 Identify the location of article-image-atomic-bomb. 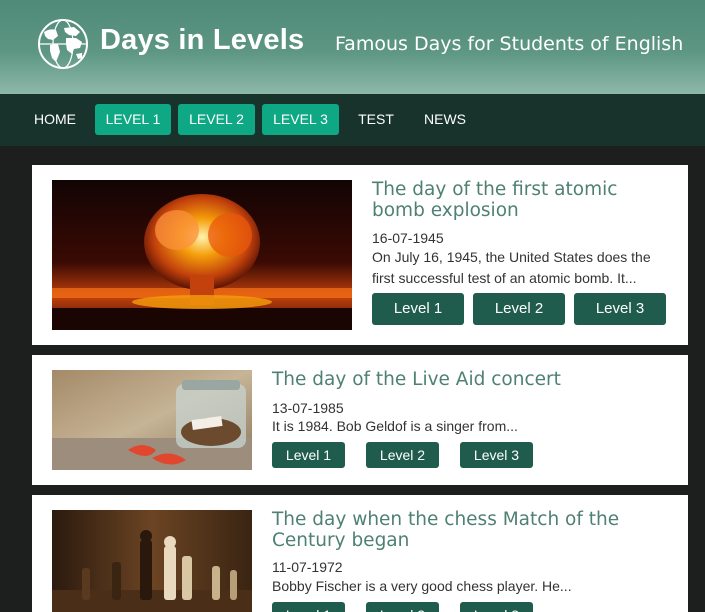
(202, 255).